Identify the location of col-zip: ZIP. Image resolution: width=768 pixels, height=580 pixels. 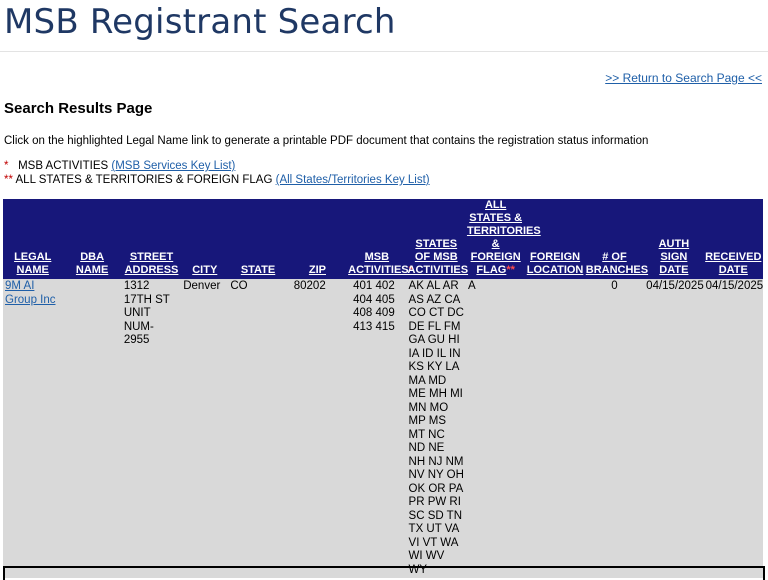
(317, 239).